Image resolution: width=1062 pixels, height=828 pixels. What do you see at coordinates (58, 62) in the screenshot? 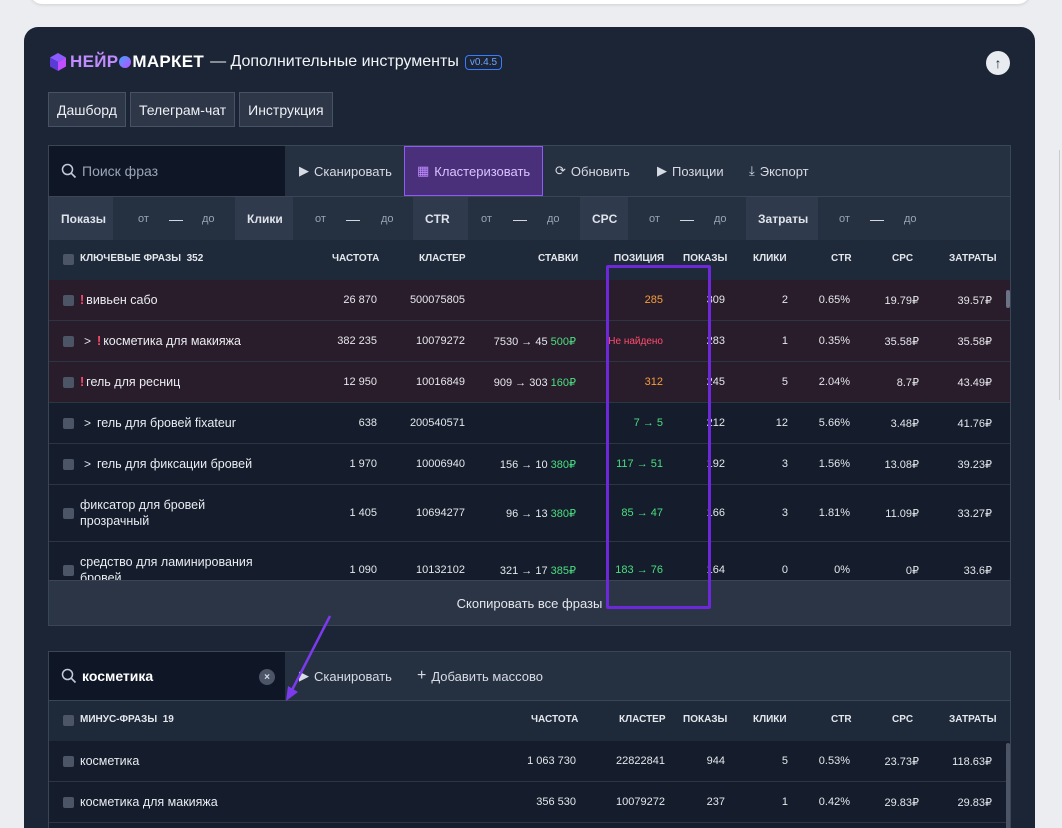
I see `logo-cube-icon` at bounding box center [58, 62].